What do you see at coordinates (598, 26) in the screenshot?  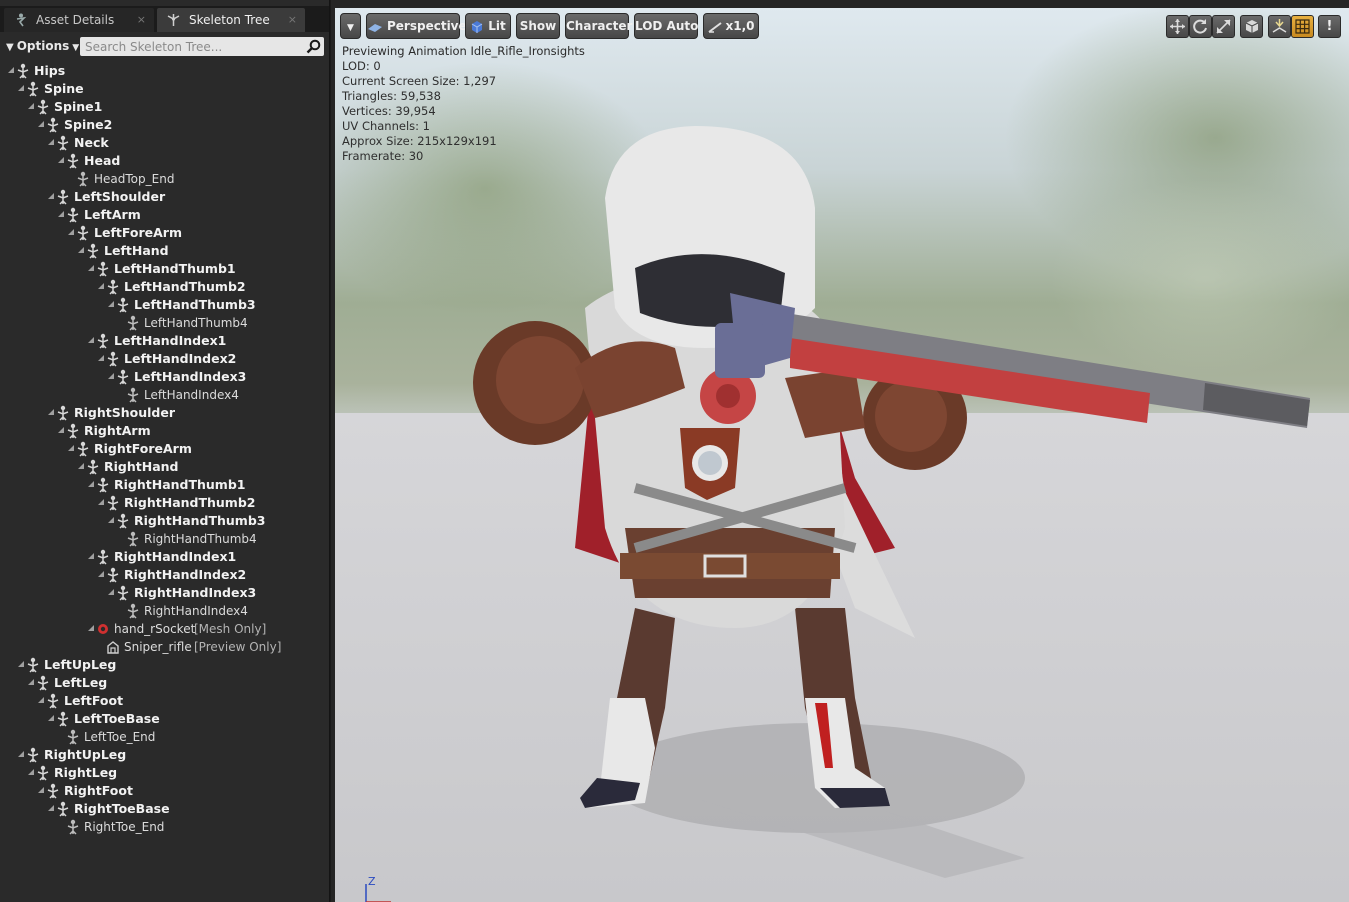 I see `character-button: Character` at bounding box center [598, 26].